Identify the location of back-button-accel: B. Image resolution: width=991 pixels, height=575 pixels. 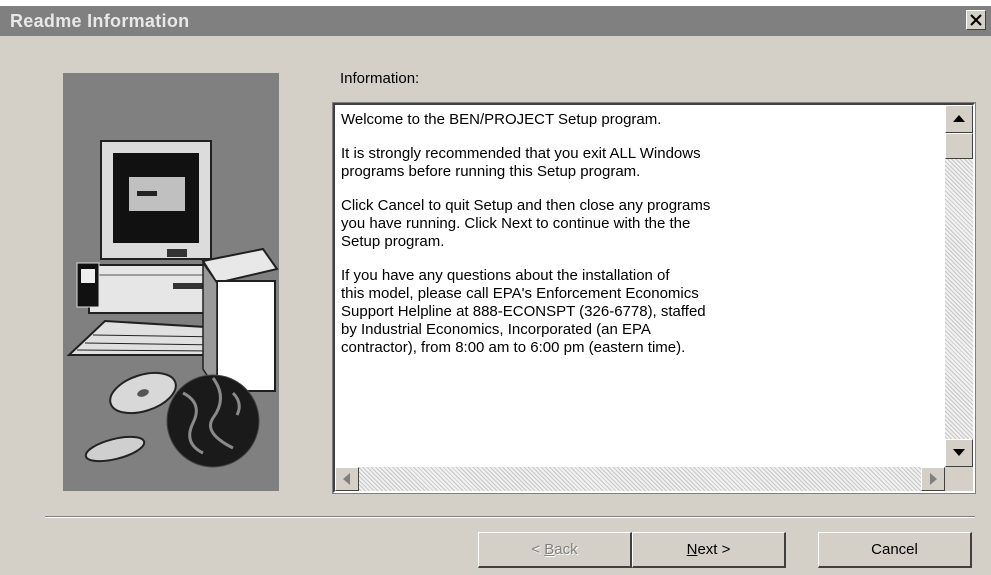
(549, 549).